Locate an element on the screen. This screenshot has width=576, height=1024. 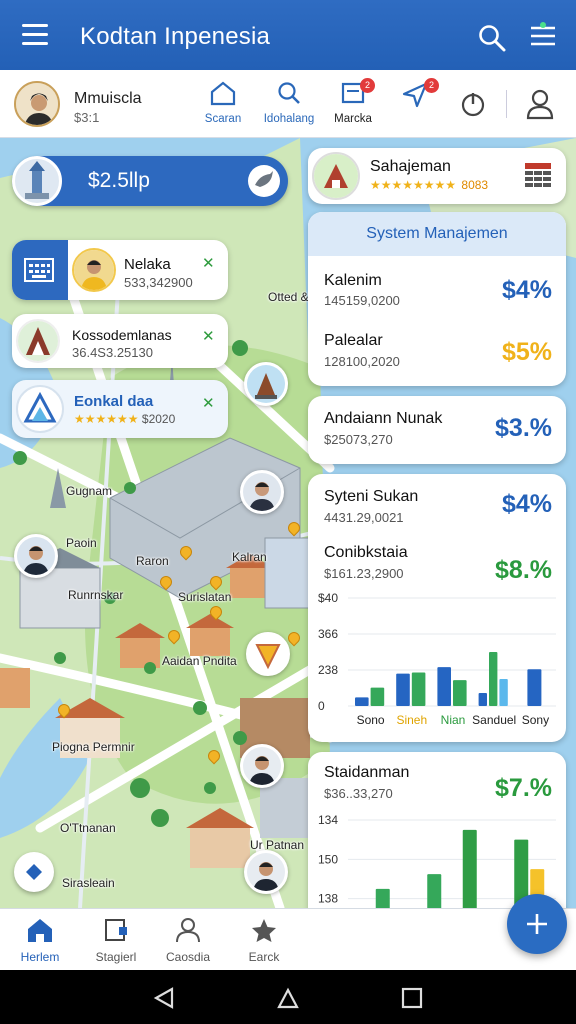
navigate-action: 2 is located at coordinates (415, 96).